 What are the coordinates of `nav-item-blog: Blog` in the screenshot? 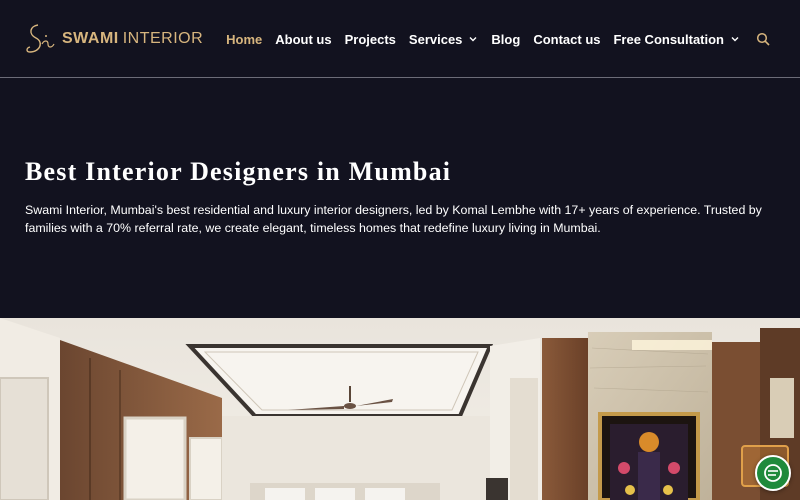 It's located at (505, 39).